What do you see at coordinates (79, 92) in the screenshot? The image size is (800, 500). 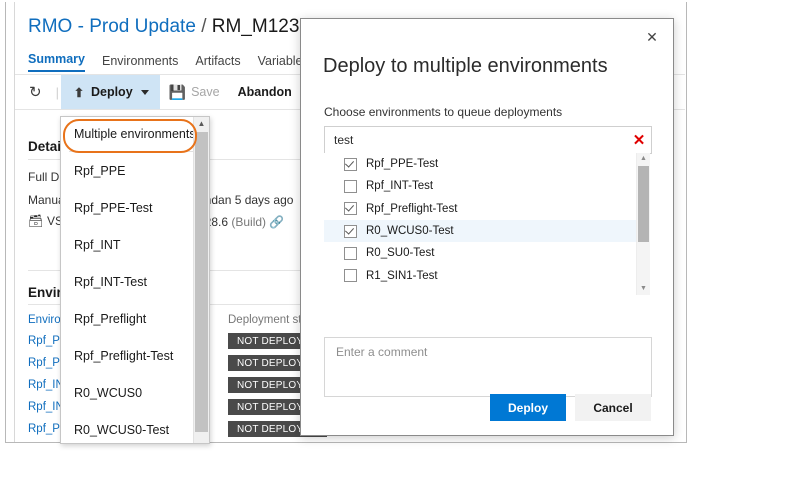 I see `deploy-upload-icon: ⬆` at bounding box center [79, 92].